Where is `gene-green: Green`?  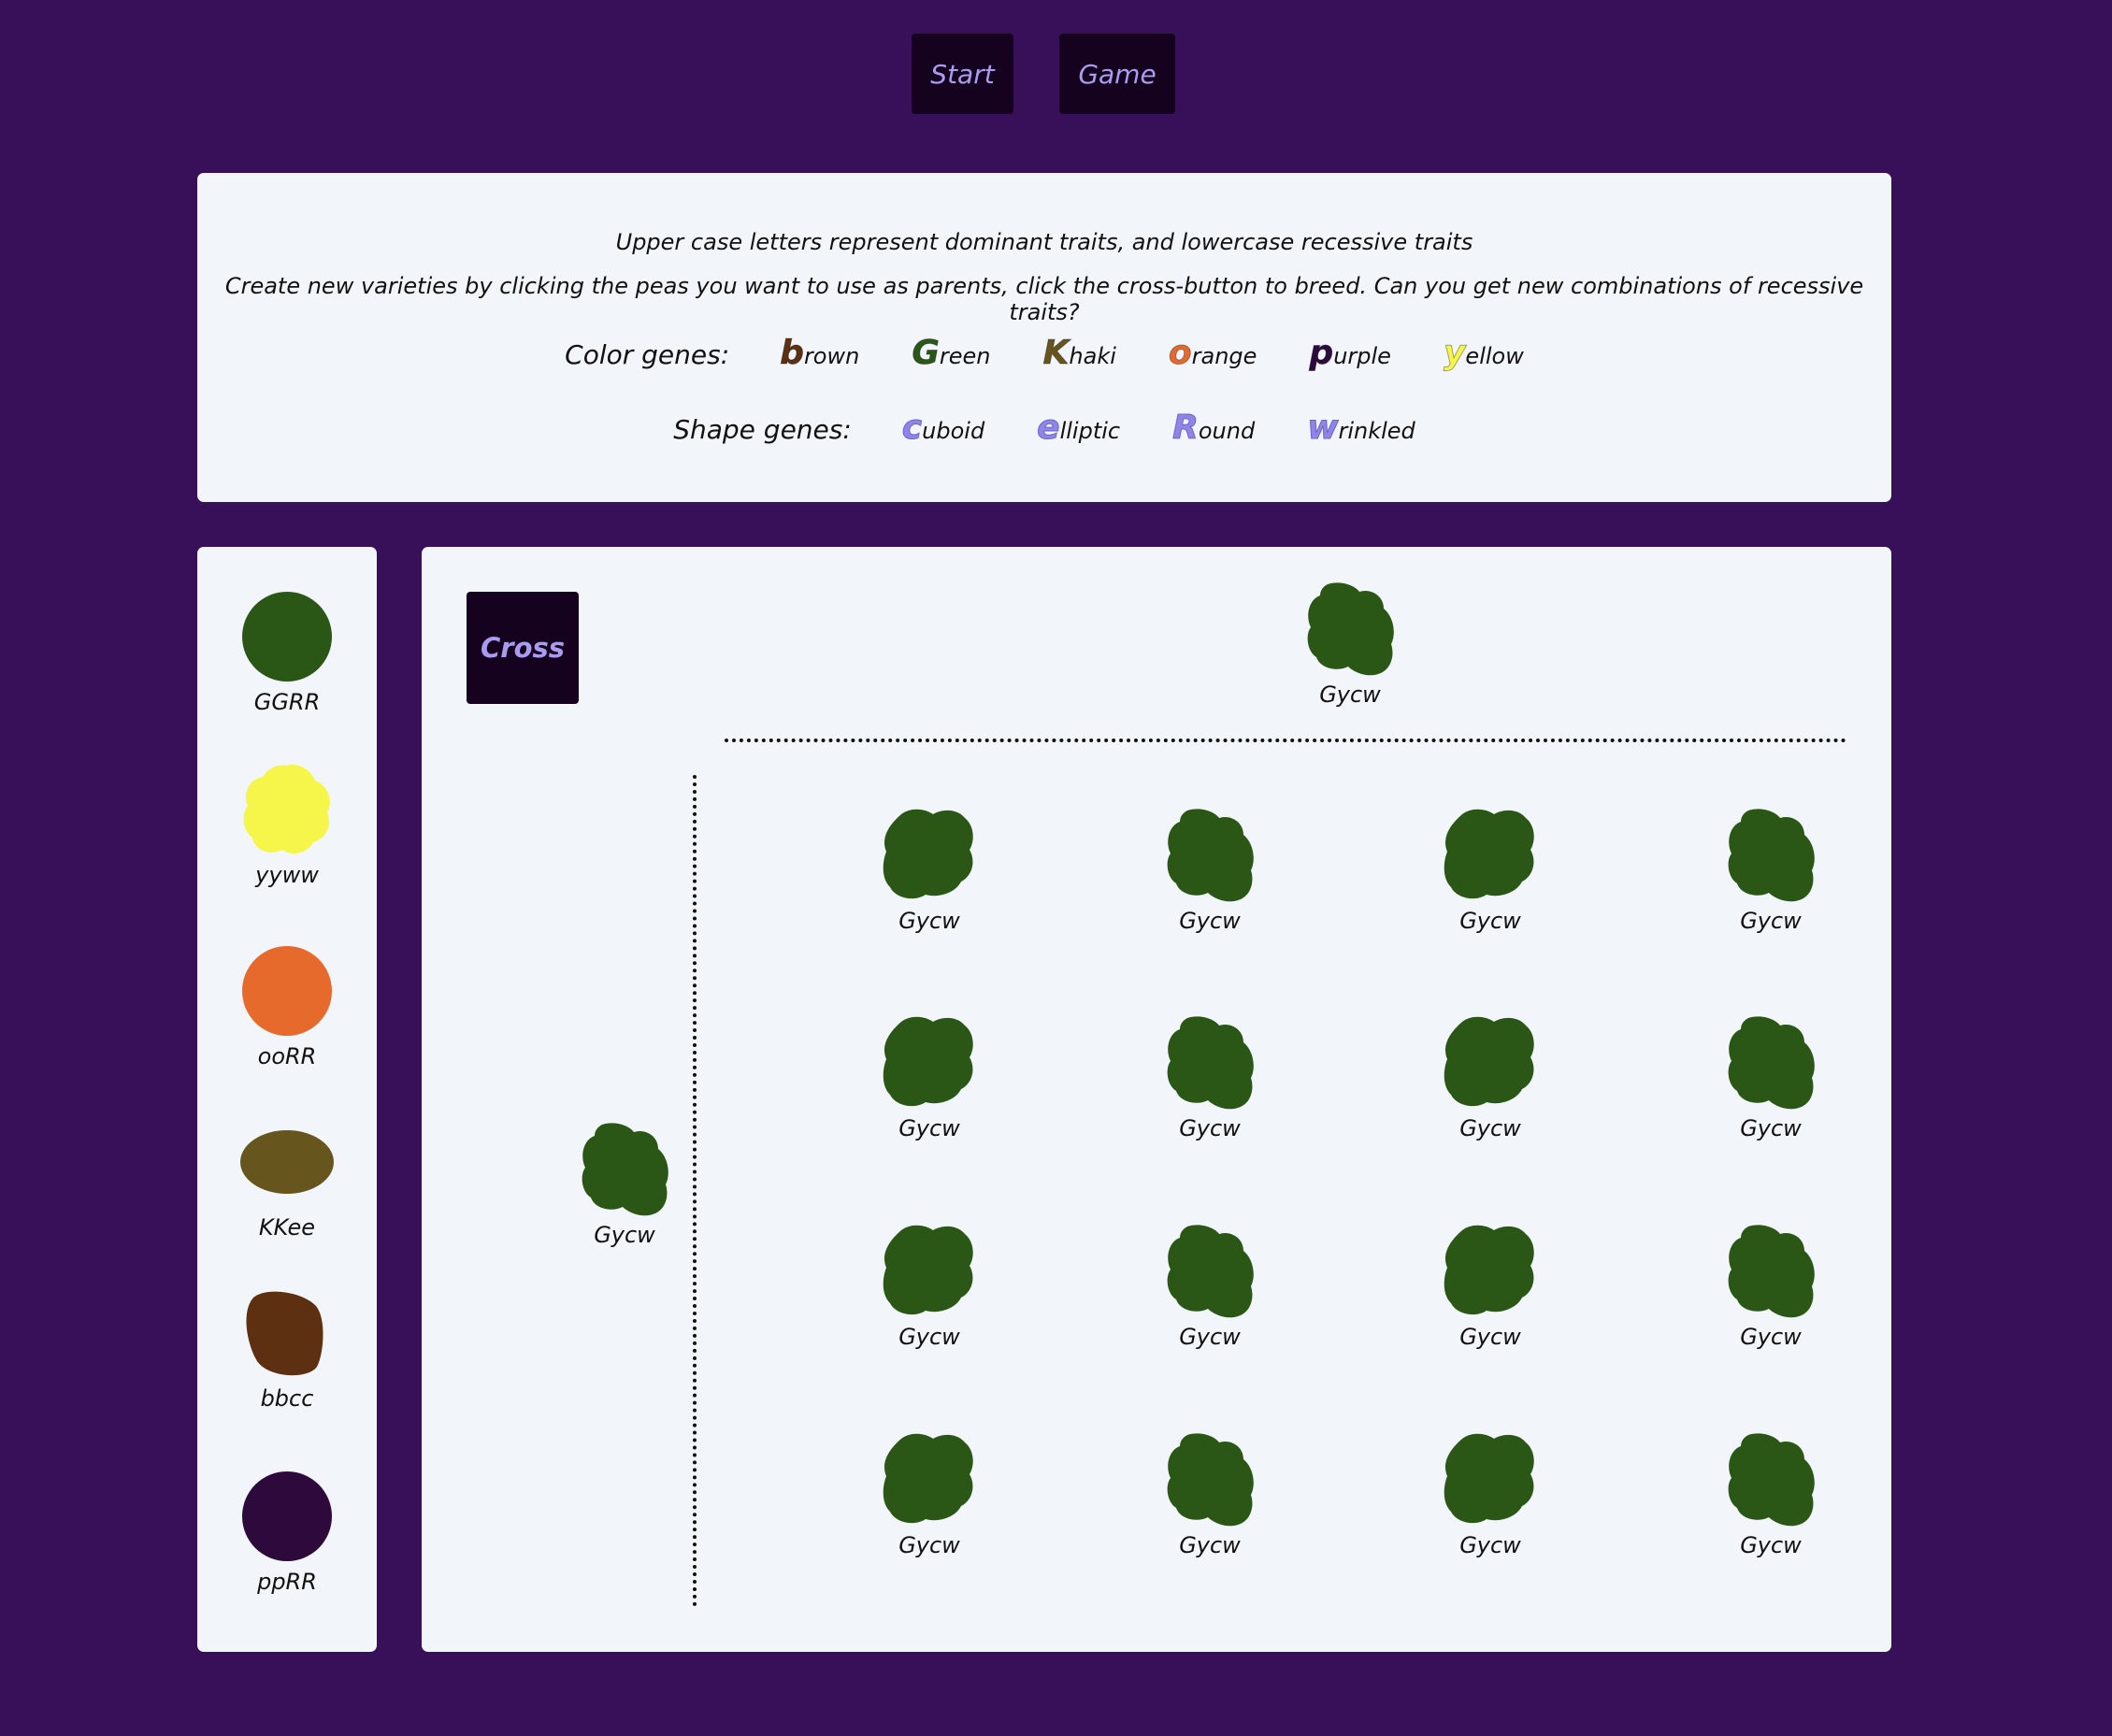 gene-green: Green is located at coordinates (951, 353).